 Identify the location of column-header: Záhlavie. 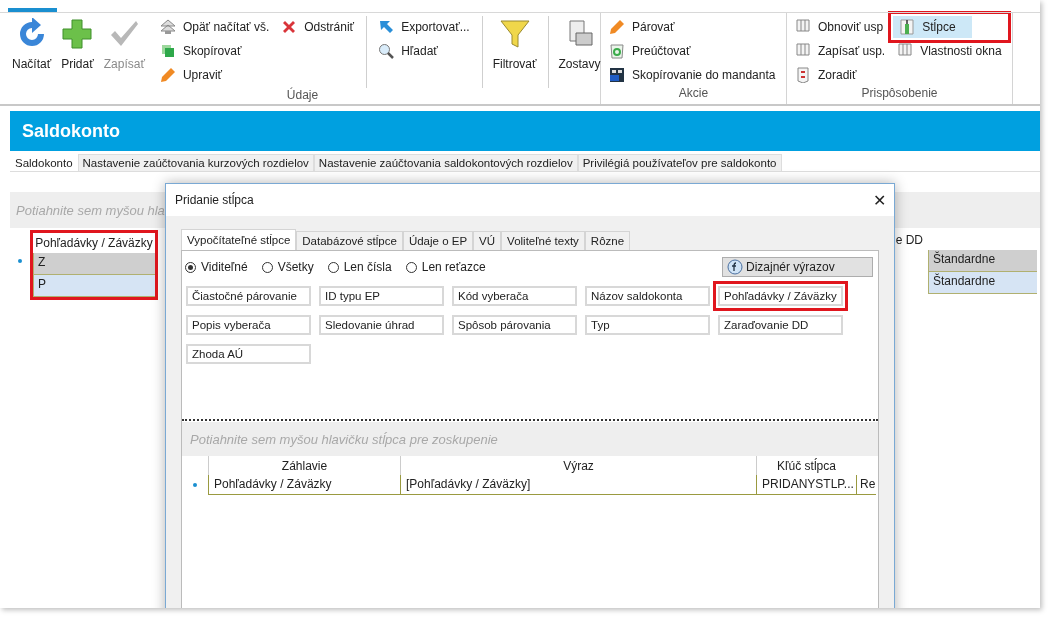
(304, 465).